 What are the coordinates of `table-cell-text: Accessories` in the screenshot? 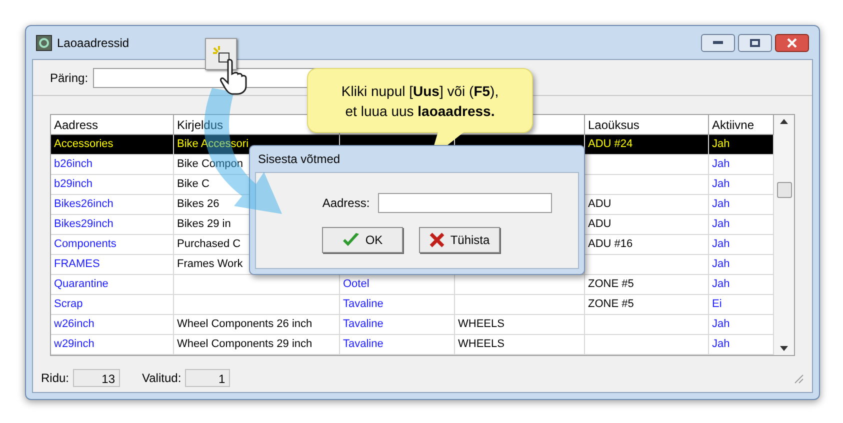 It's located at (84, 144).